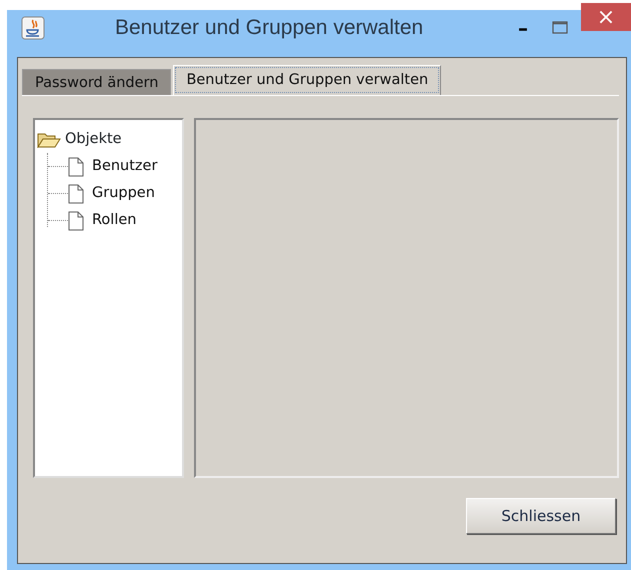  Describe the element at coordinates (33, 28) in the screenshot. I see `java-cup-icon` at that location.